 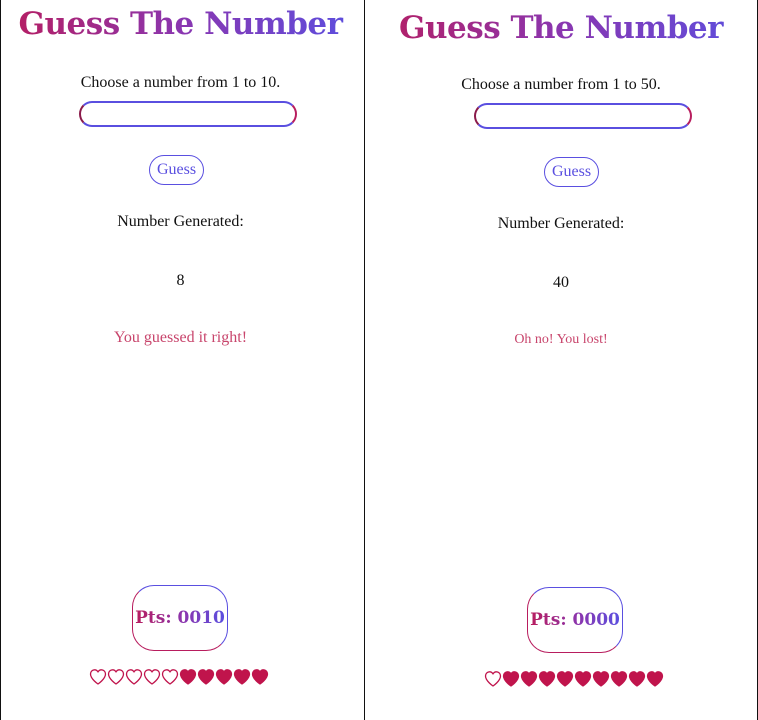 I want to click on generated-number: 8, so click(x=180, y=280).